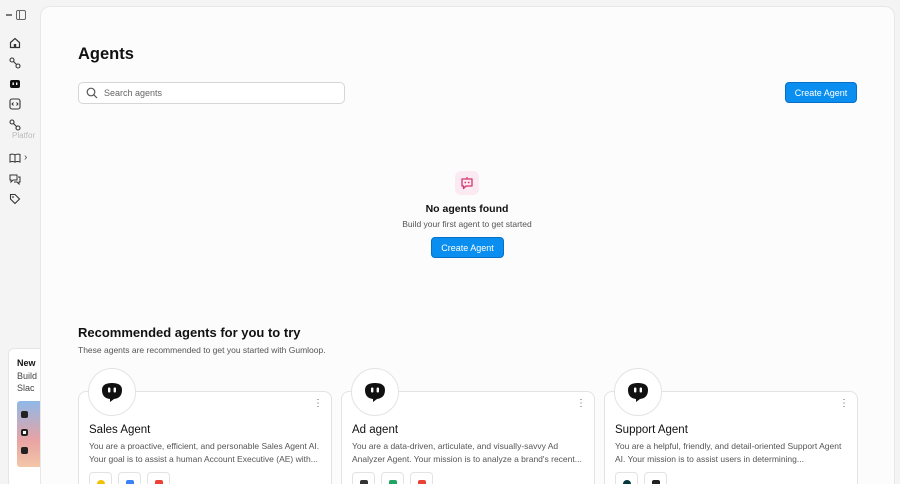 The image size is (900, 484). I want to click on window-controls, so click(16, 15).